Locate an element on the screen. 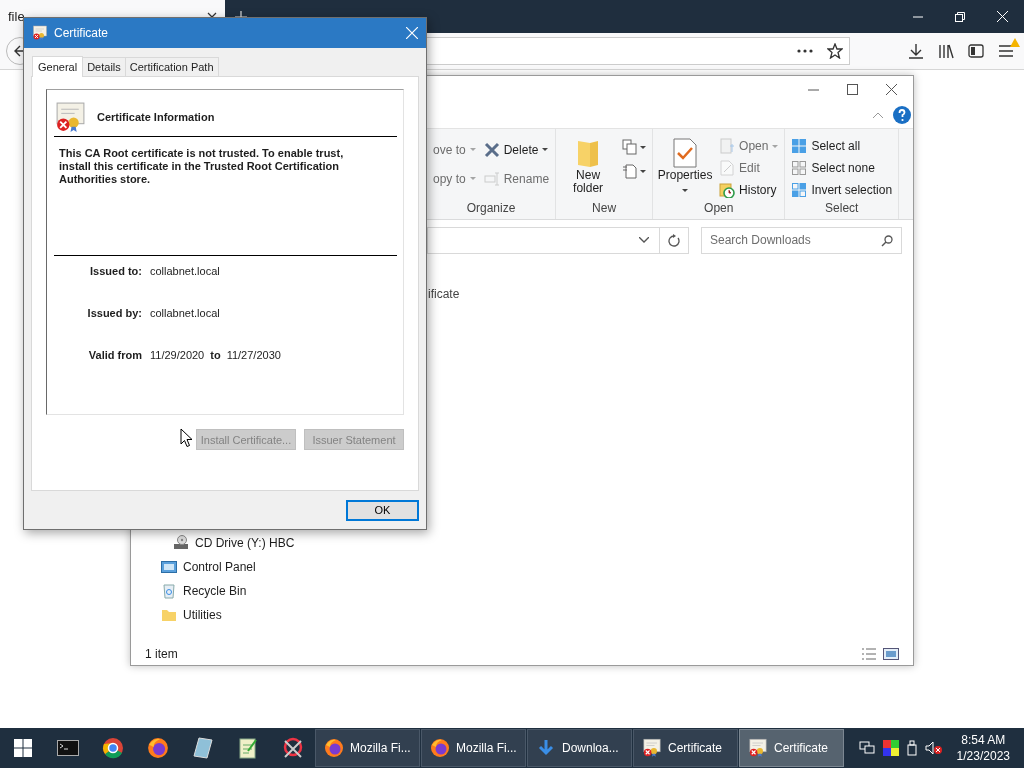 The image size is (1024, 768). tab: Certification Path is located at coordinates (171, 66).